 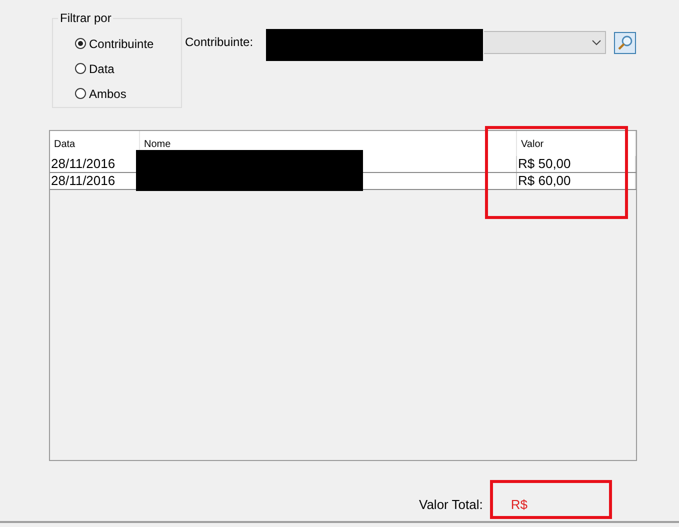 I want to click on column-header: Valor, so click(x=532, y=144).